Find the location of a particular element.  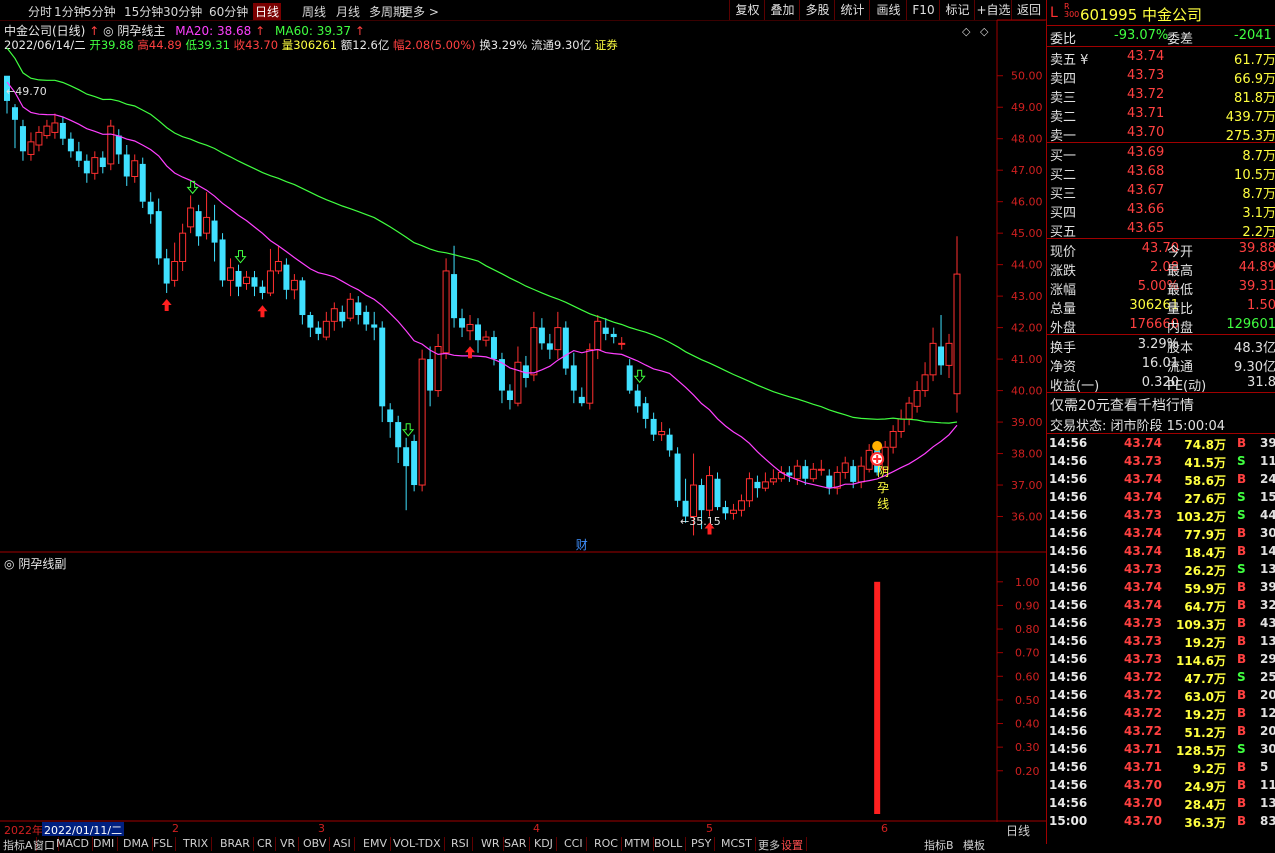

ask-price: 43.70 is located at coordinates (1146, 132).